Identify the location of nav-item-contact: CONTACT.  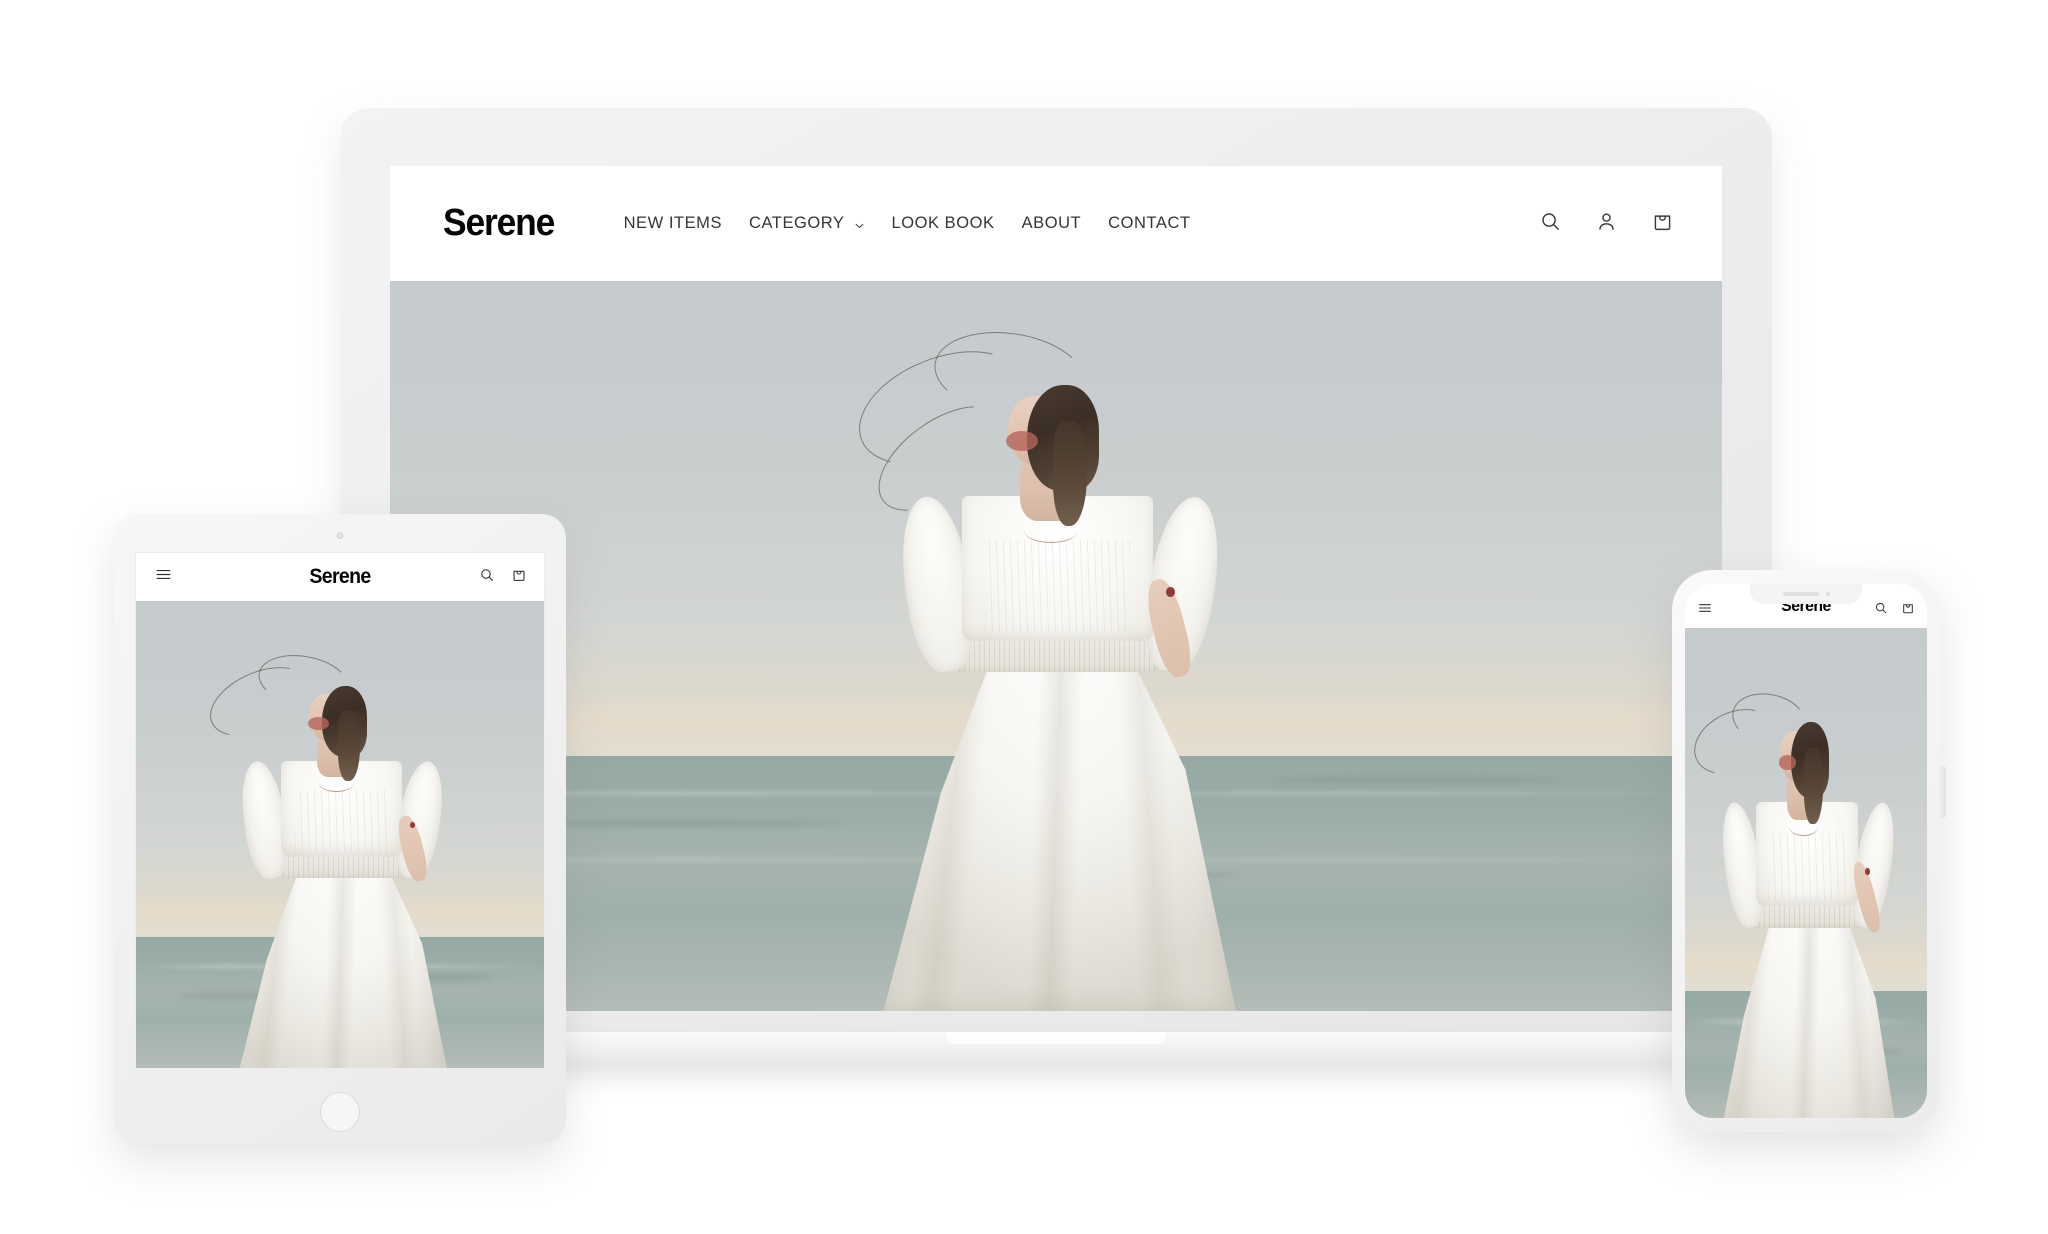
(1149, 223).